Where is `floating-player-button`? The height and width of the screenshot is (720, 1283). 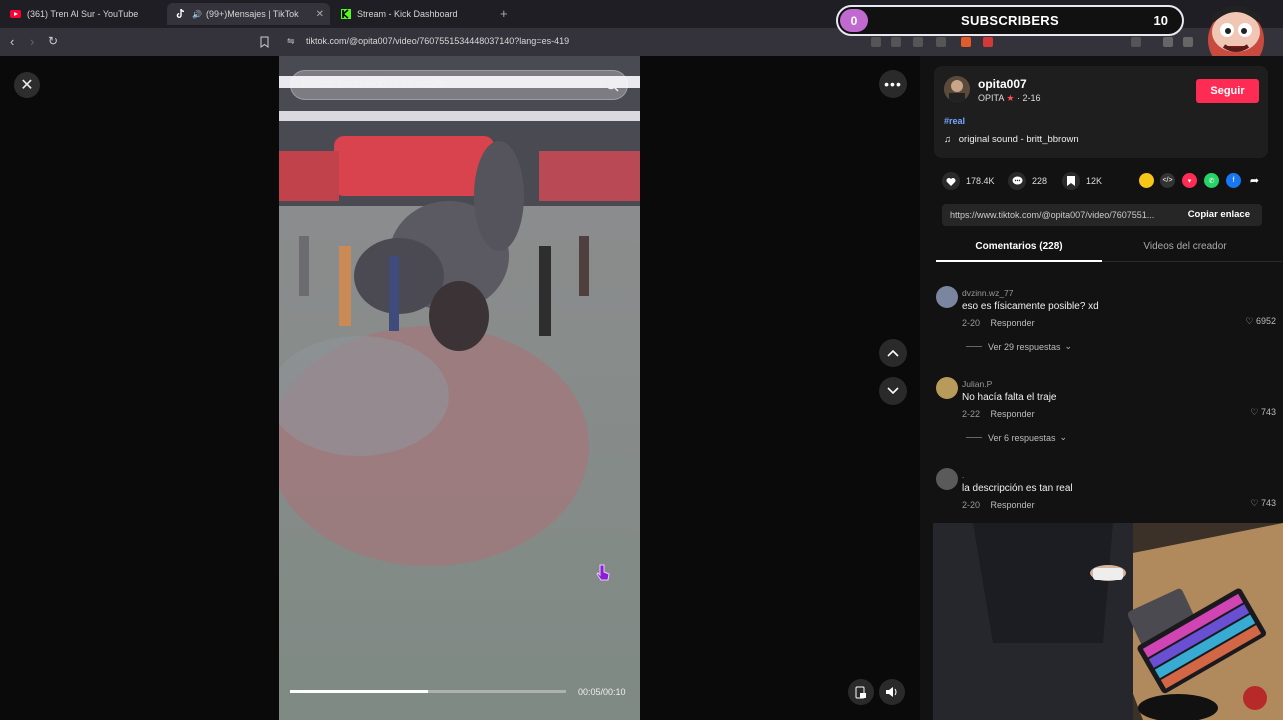
floating-player-button is located at coordinates (861, 692).